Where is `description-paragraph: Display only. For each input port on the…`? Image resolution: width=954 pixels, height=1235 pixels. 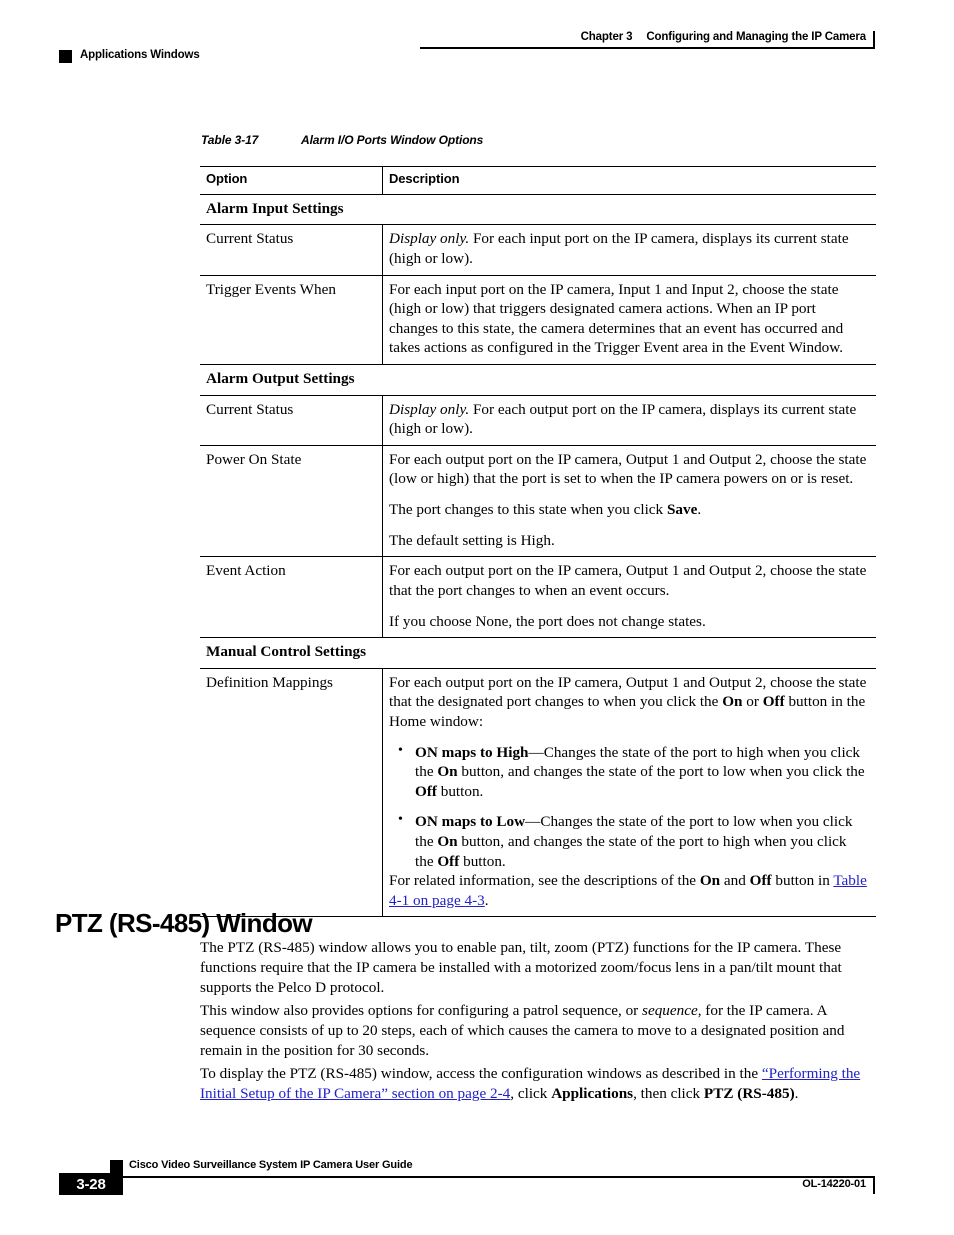
description-paragraph: Display only. For each input port on the… is located at coordinates (628, 248).